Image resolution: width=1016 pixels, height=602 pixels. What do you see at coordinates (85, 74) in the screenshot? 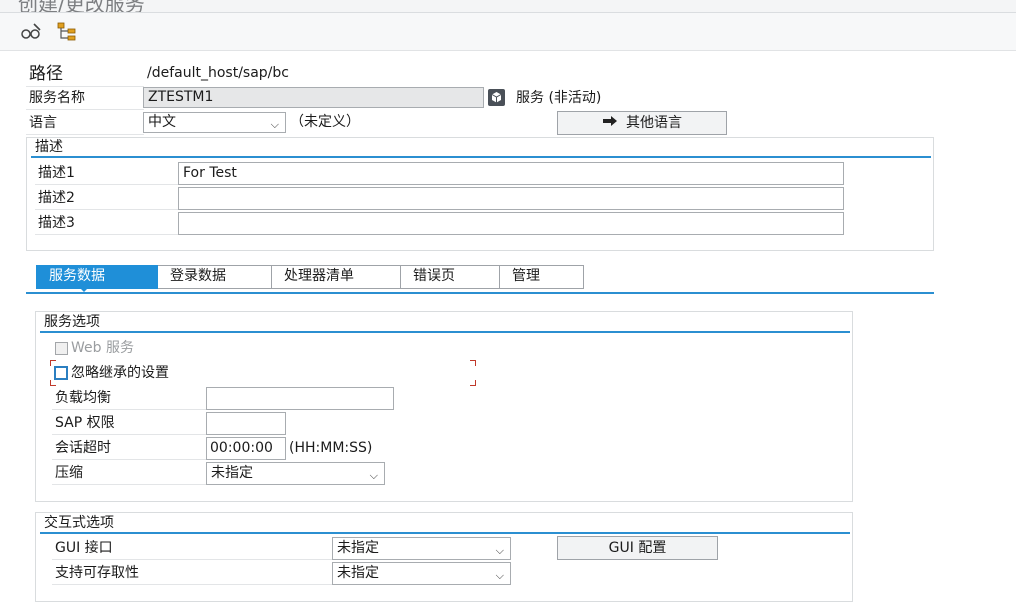
I see `path-label: 路径` at bounding box center [85, 74].